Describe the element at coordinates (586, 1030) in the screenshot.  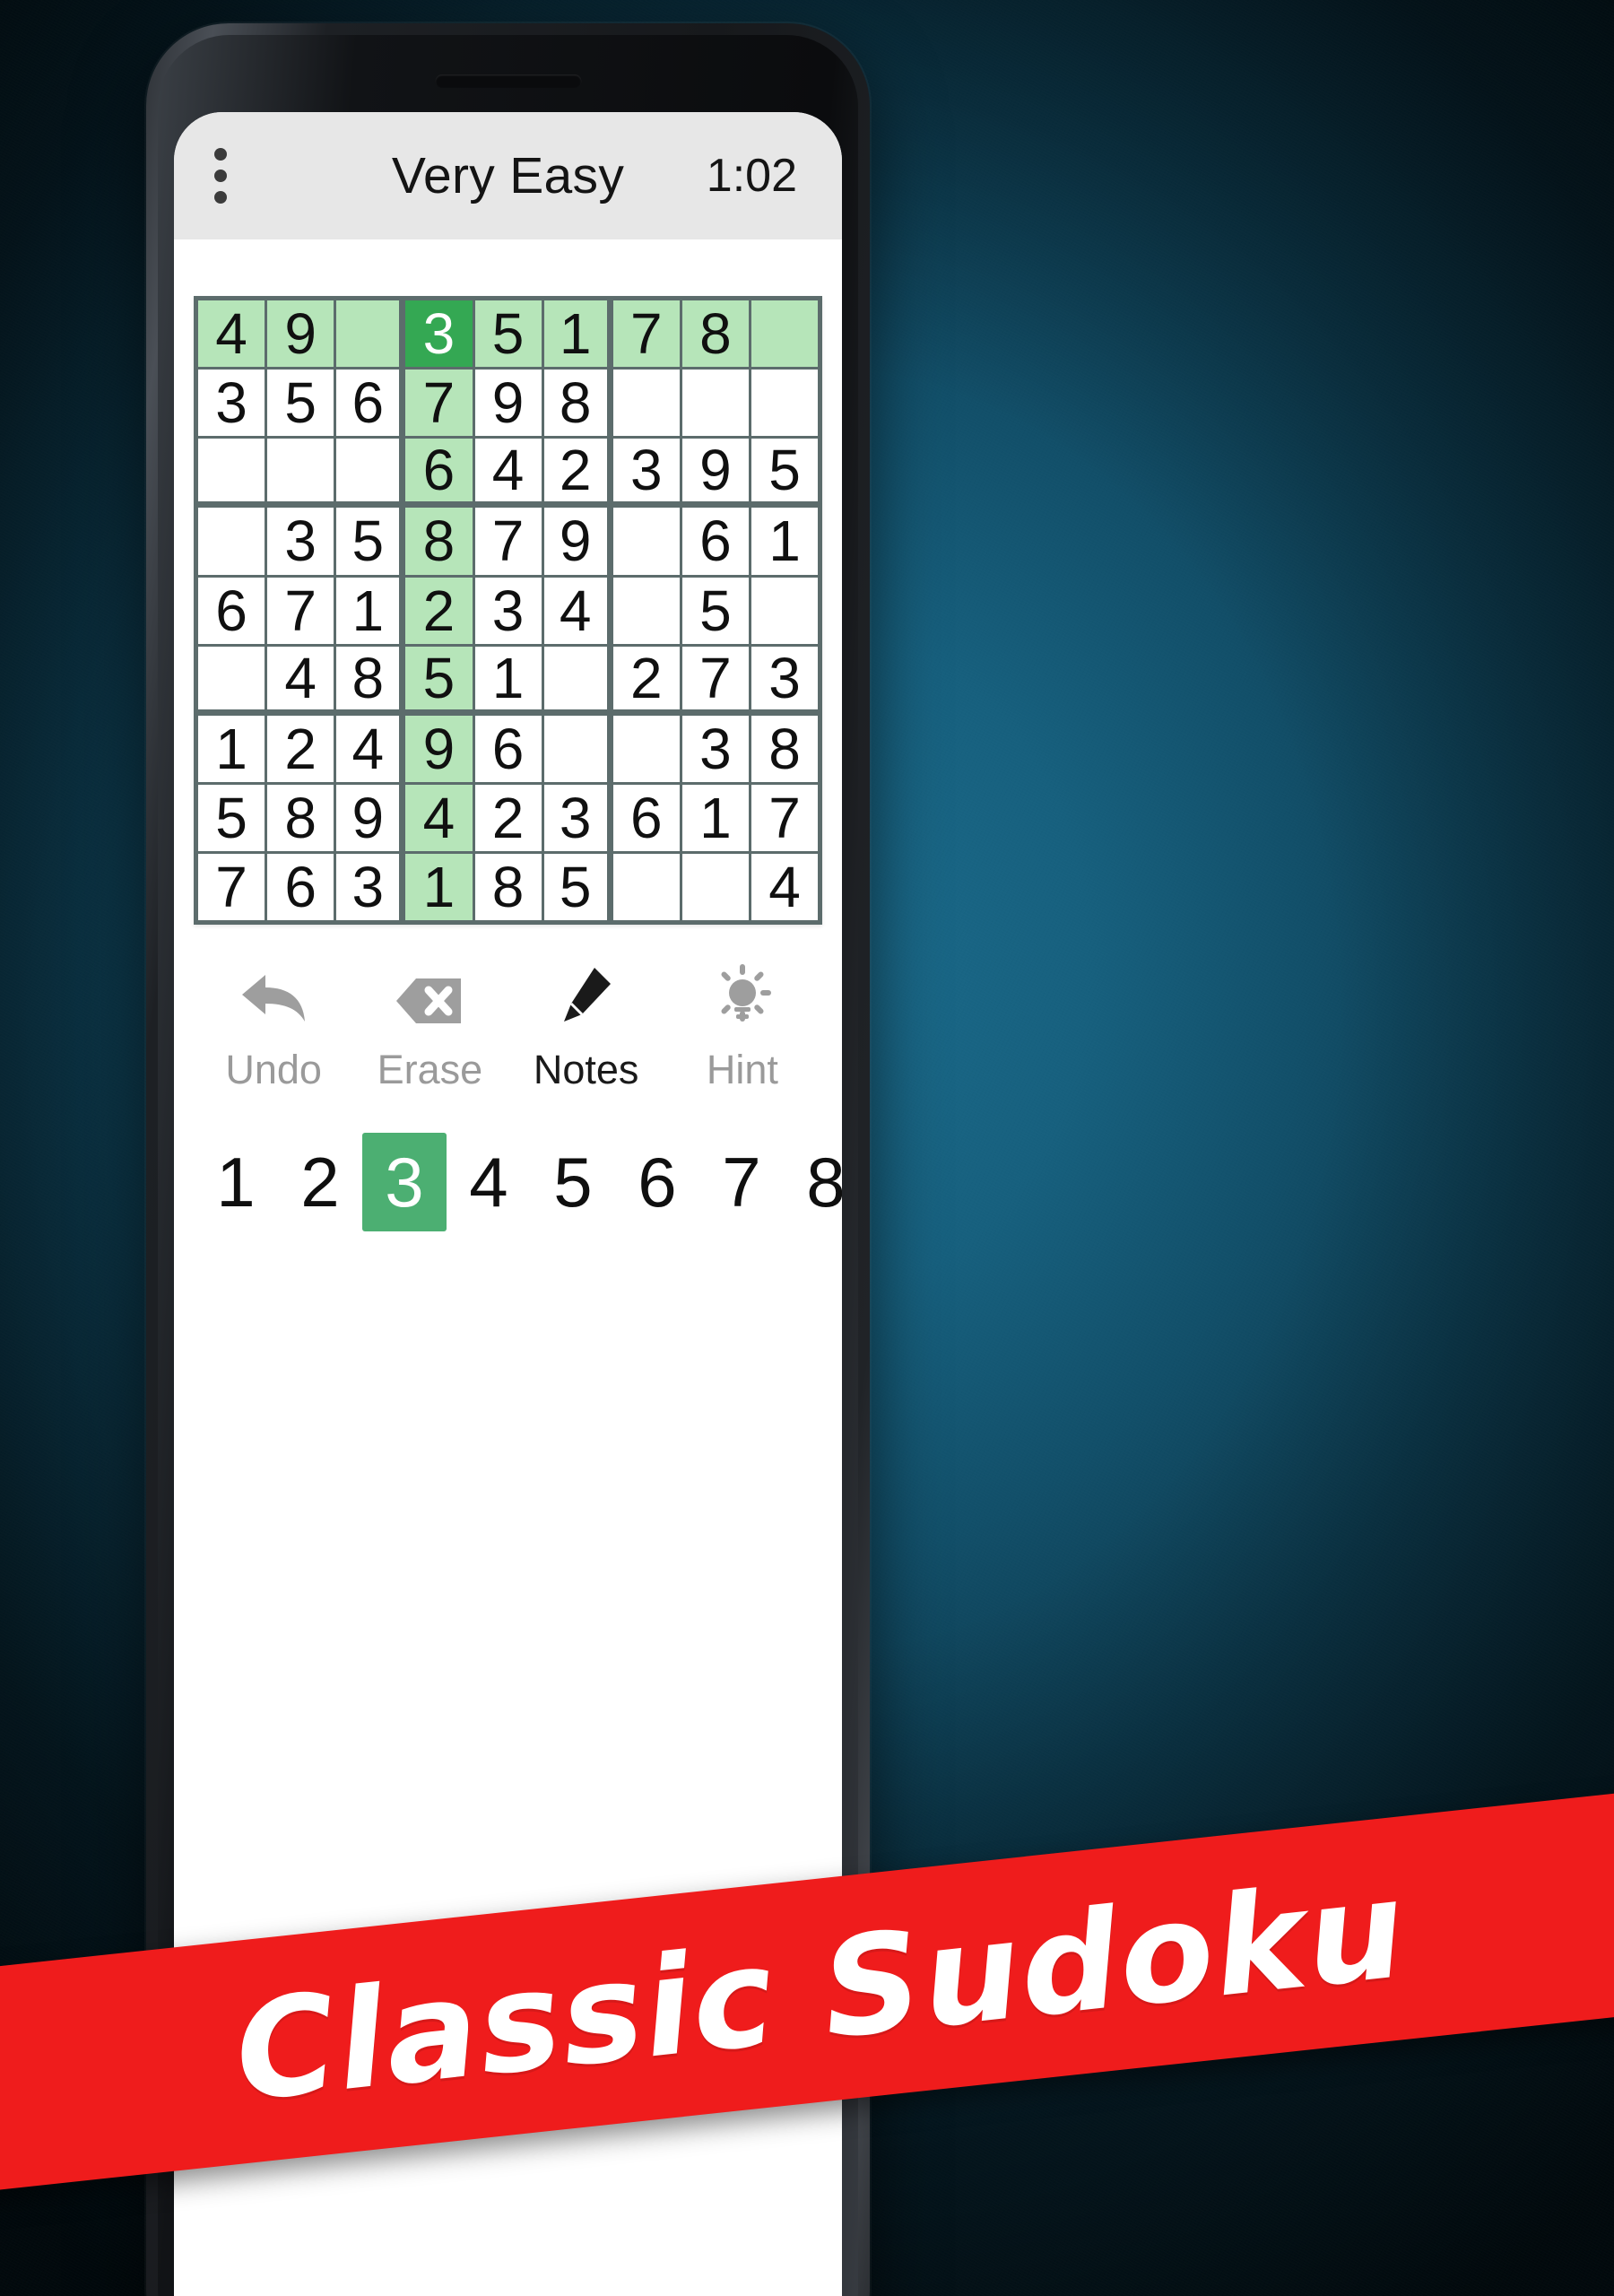
I see `notes-button: Notes` at that location.